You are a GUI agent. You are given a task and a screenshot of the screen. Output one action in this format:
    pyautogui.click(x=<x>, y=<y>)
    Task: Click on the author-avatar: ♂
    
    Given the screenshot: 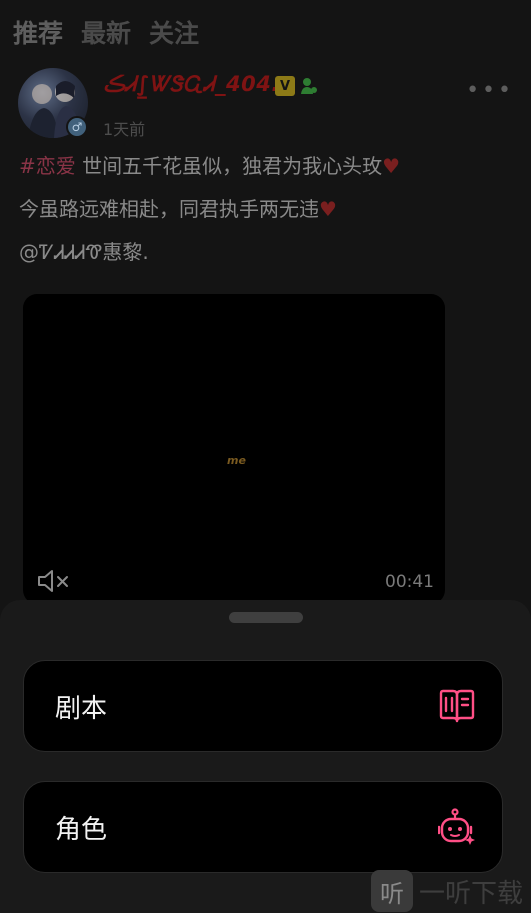 What is the action you would take?
    pyautogui.click(x=53, y=103)
    